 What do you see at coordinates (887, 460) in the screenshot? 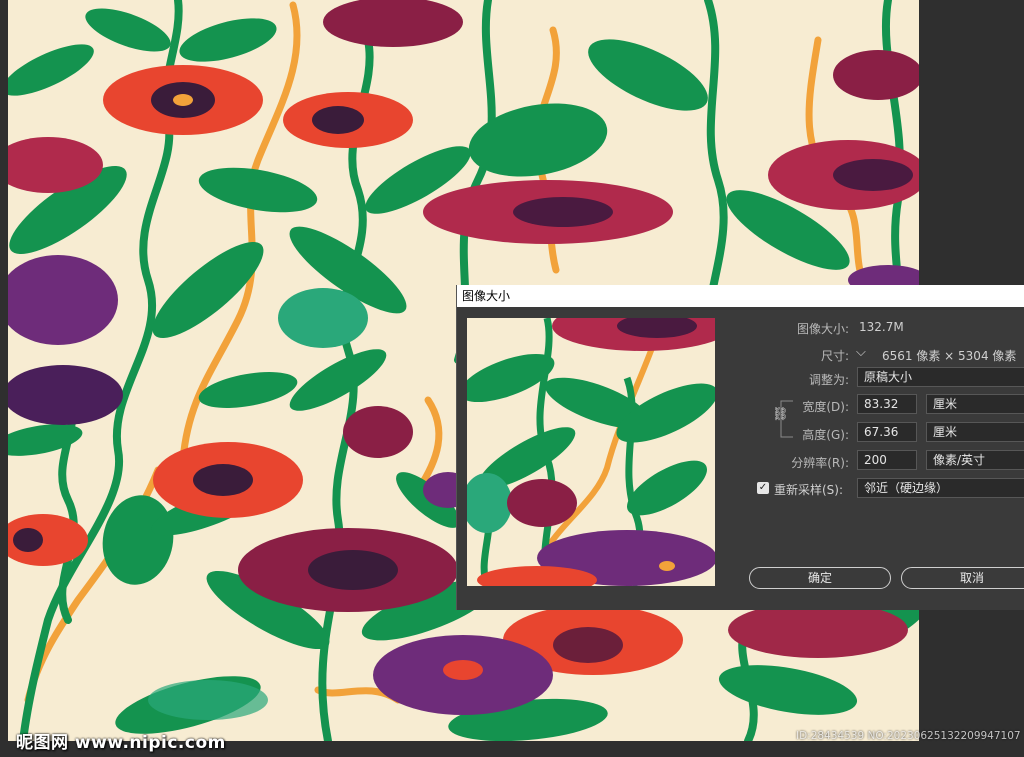
I see `resolution-input: 200` at bounding box center [887, 460].